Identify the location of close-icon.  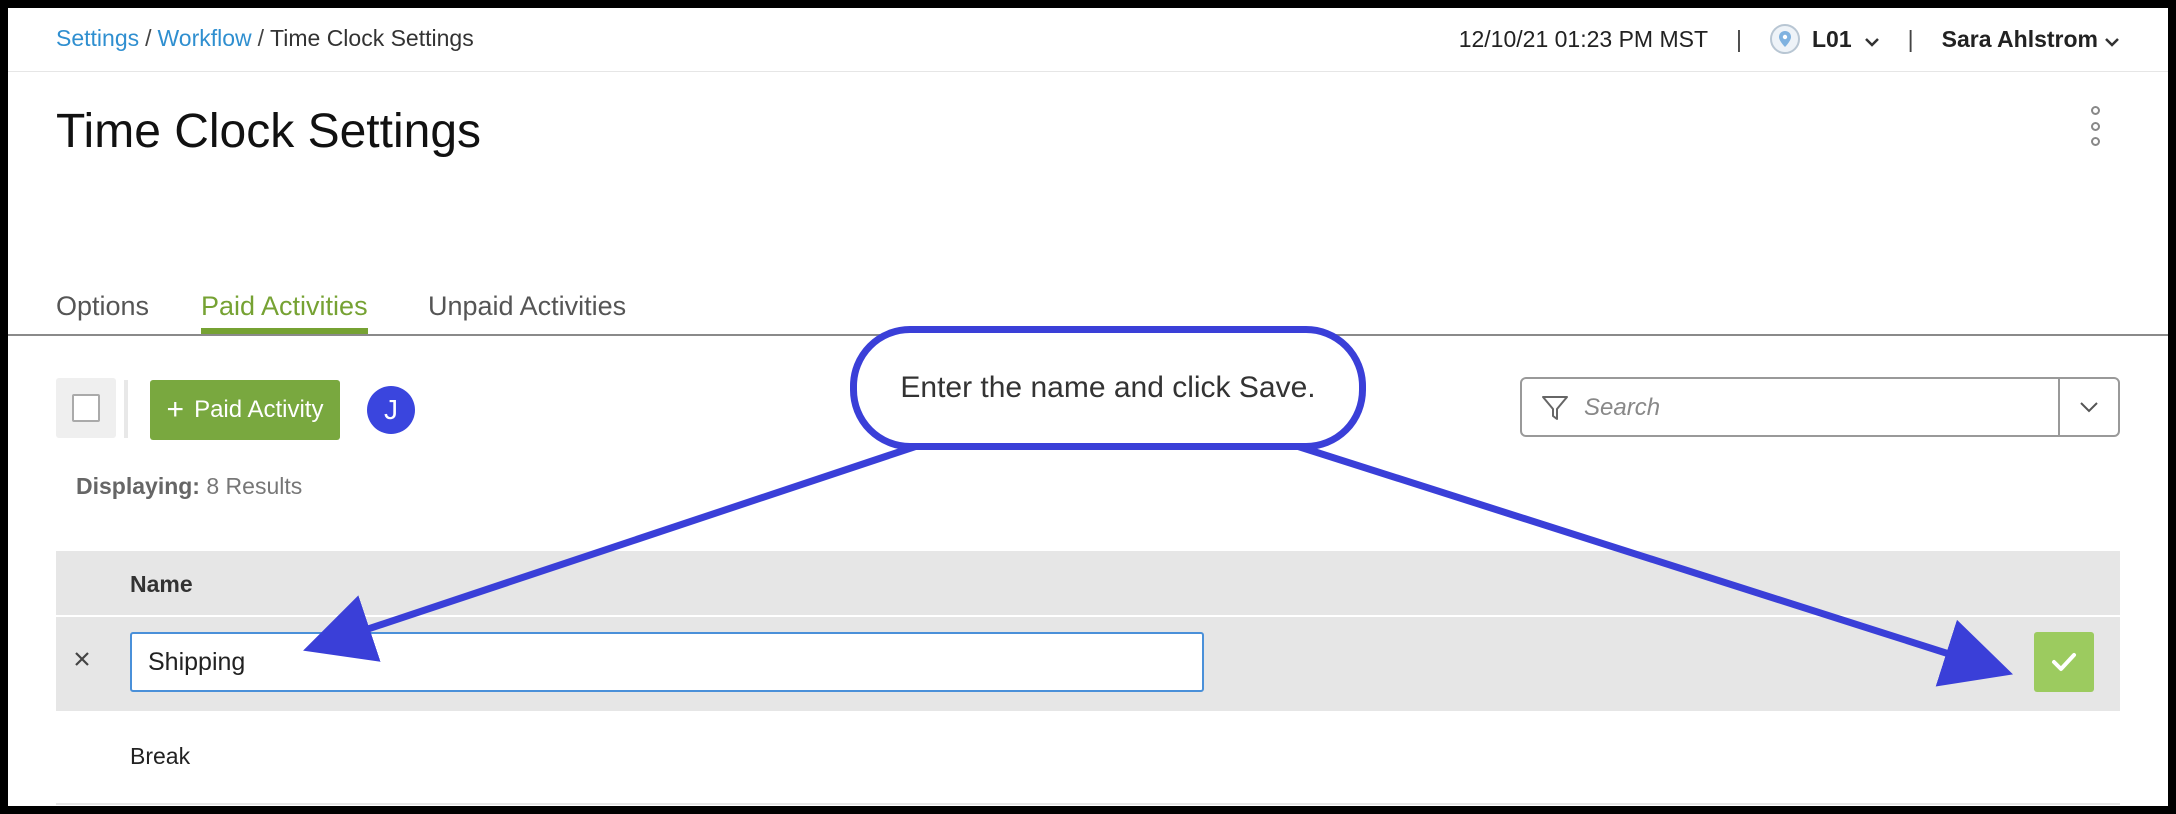
(82, 659).